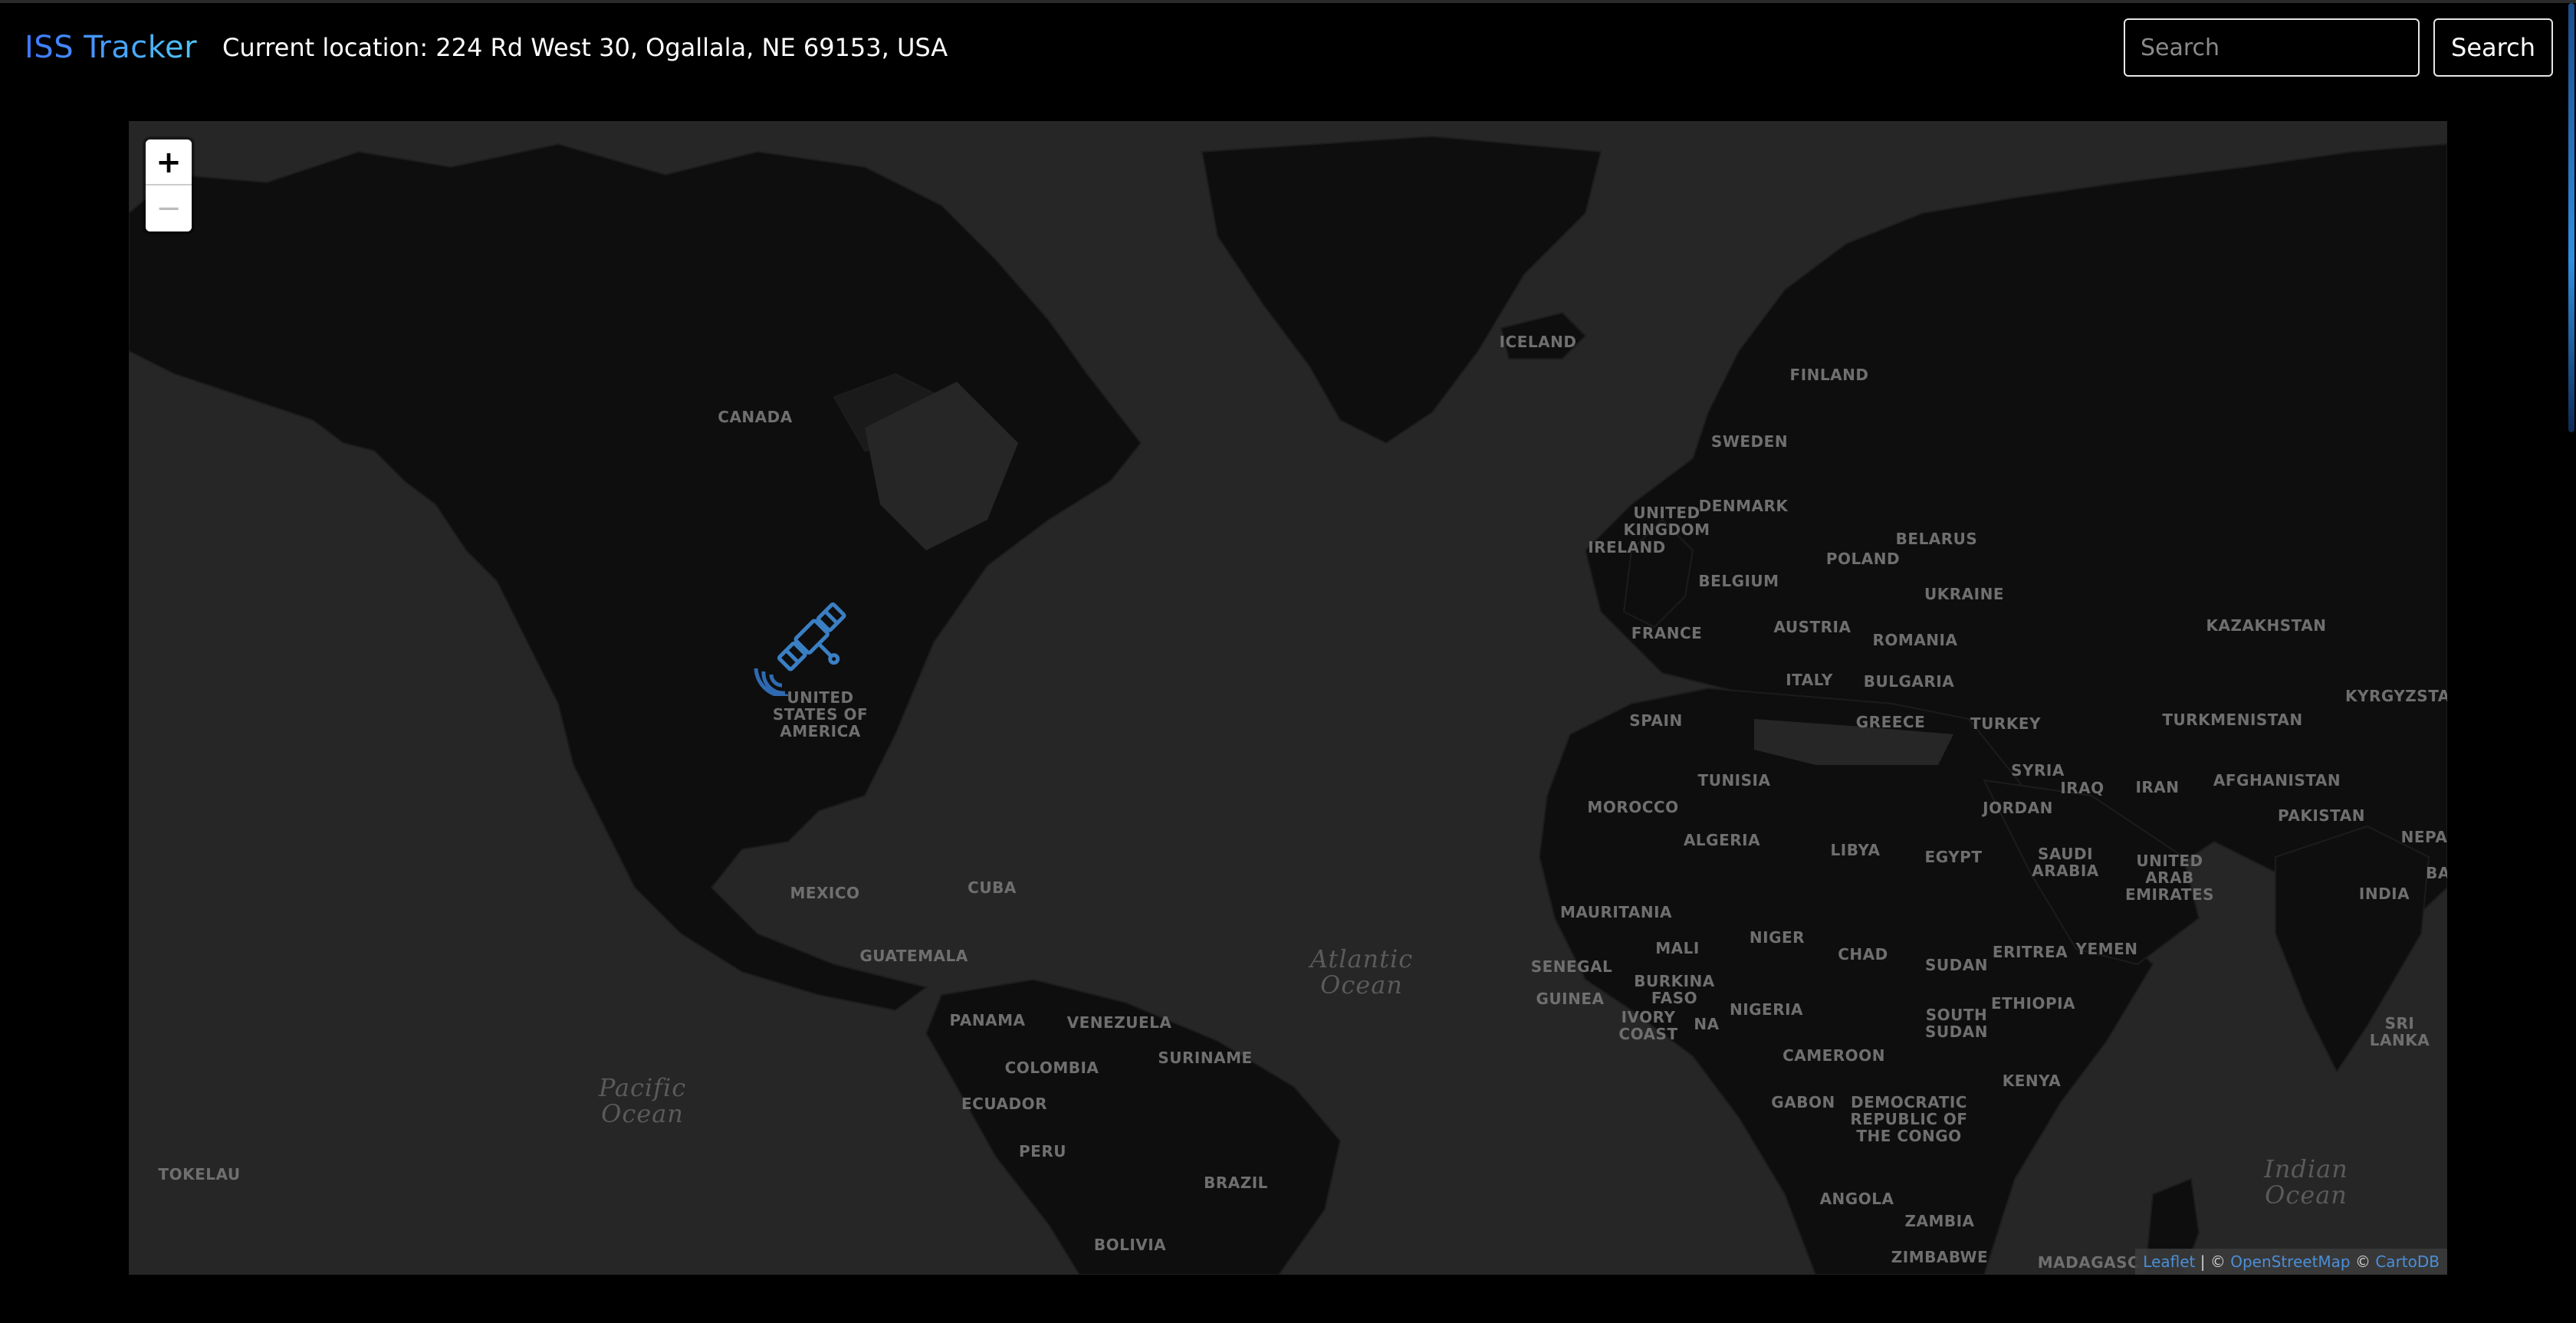  I want to click on label-south-sudan: SOUTH SUDAN, so click(1957, 1023).